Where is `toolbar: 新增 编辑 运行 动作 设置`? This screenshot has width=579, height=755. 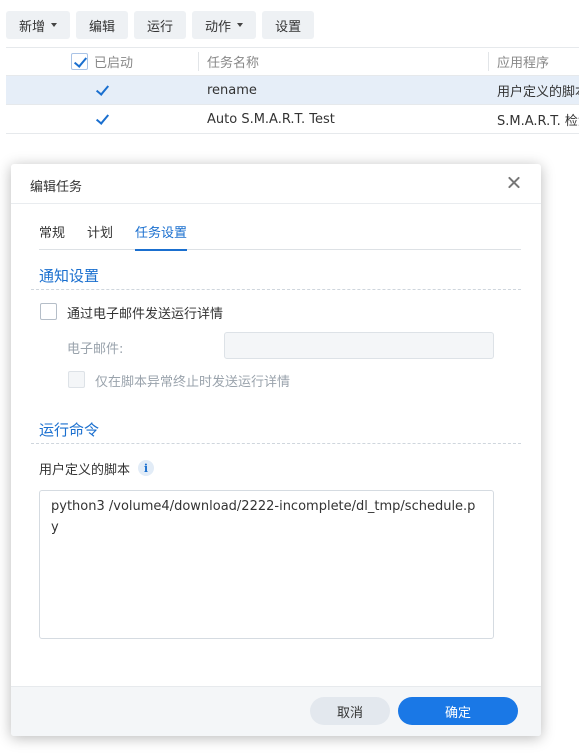 toolbar: 新增 编辑 运行 动作 设置 is located at coordinates (160, 25).